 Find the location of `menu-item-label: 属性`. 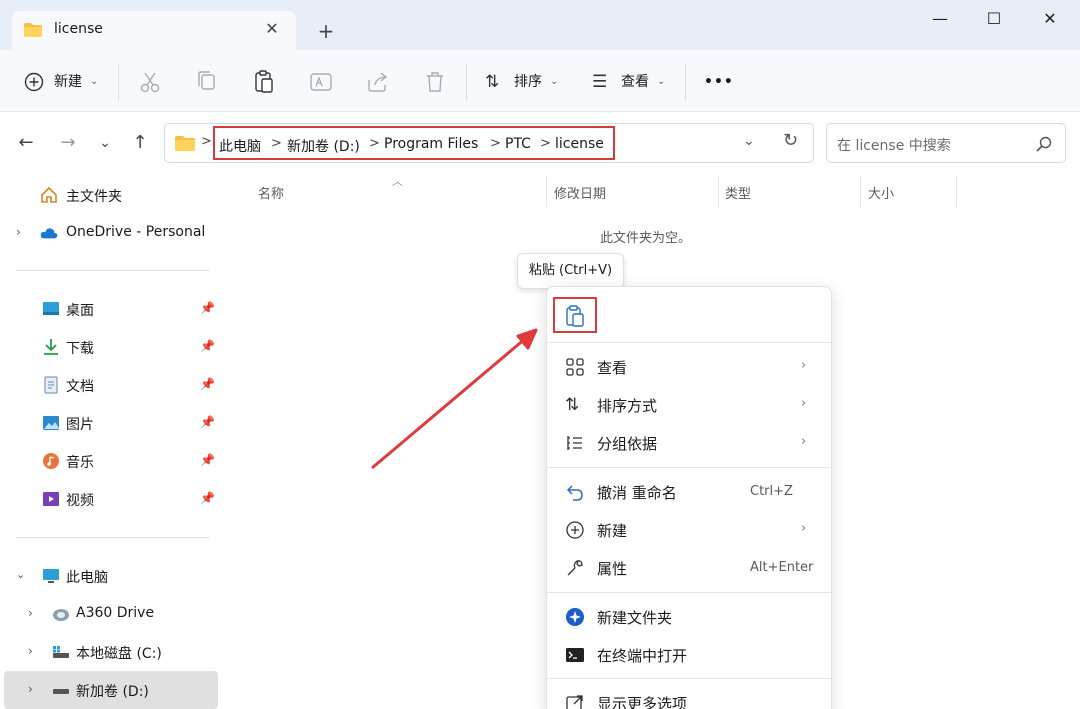

menu-item-label: 属性 is located at coordinates (612, 569).